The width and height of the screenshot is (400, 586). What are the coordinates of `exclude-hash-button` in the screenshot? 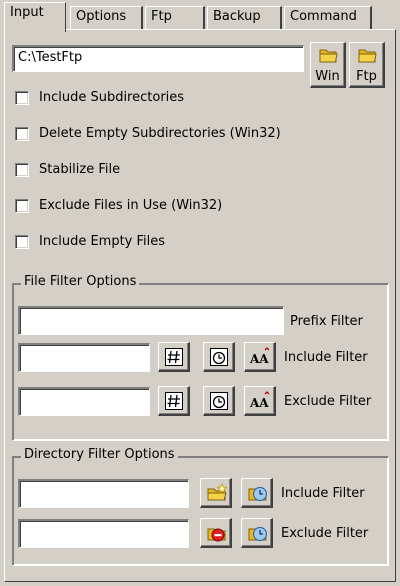 It's located at (174, 401).